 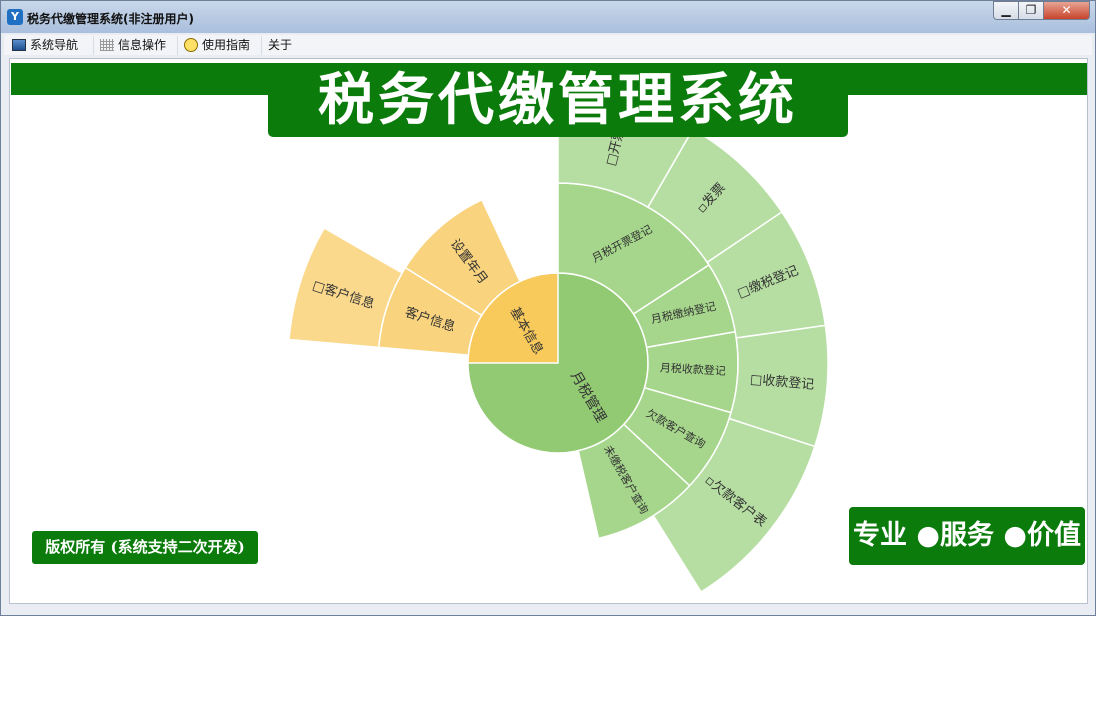 What do you see at coordinates (548, 610) in the screenshot?
I see `status-bar` at bounding box center [548, 610].